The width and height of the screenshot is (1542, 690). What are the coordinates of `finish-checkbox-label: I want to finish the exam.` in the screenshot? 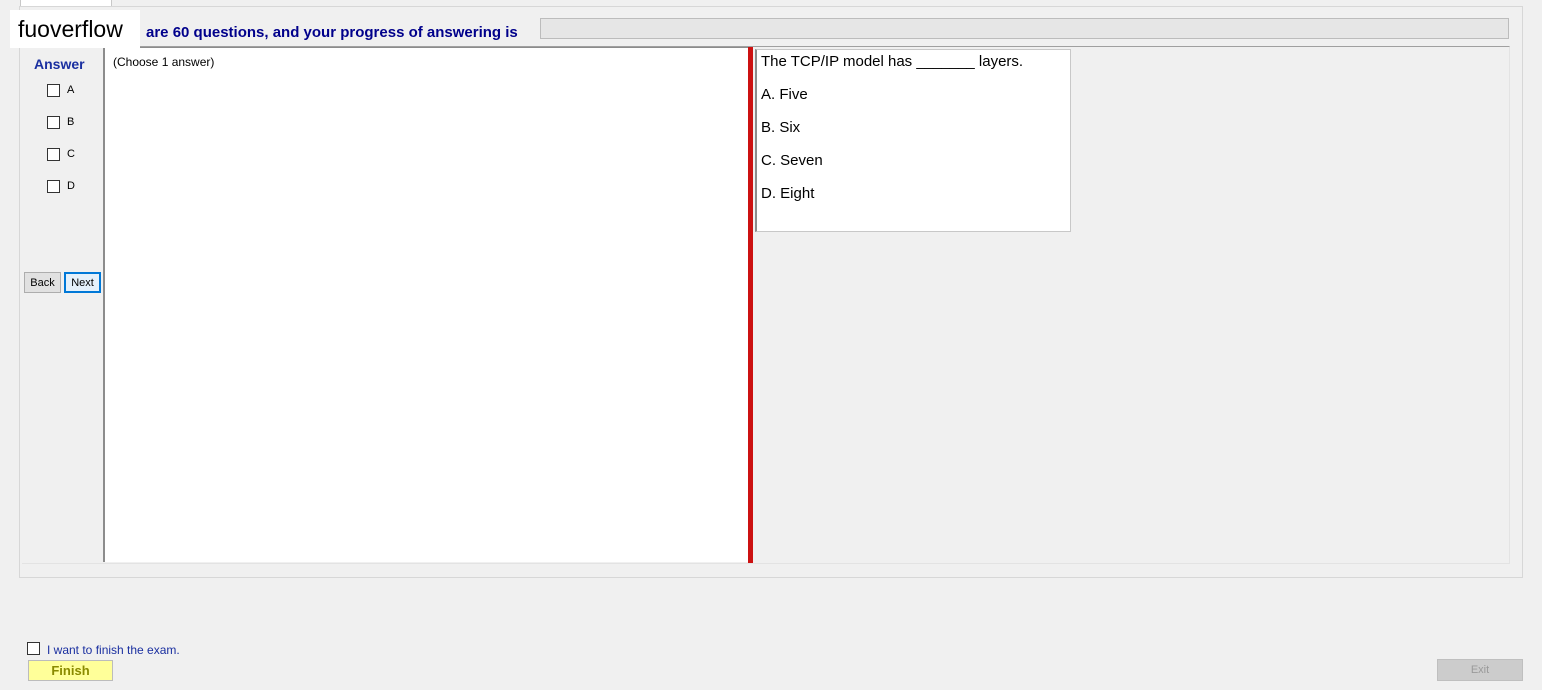 It's located at (113, 650).